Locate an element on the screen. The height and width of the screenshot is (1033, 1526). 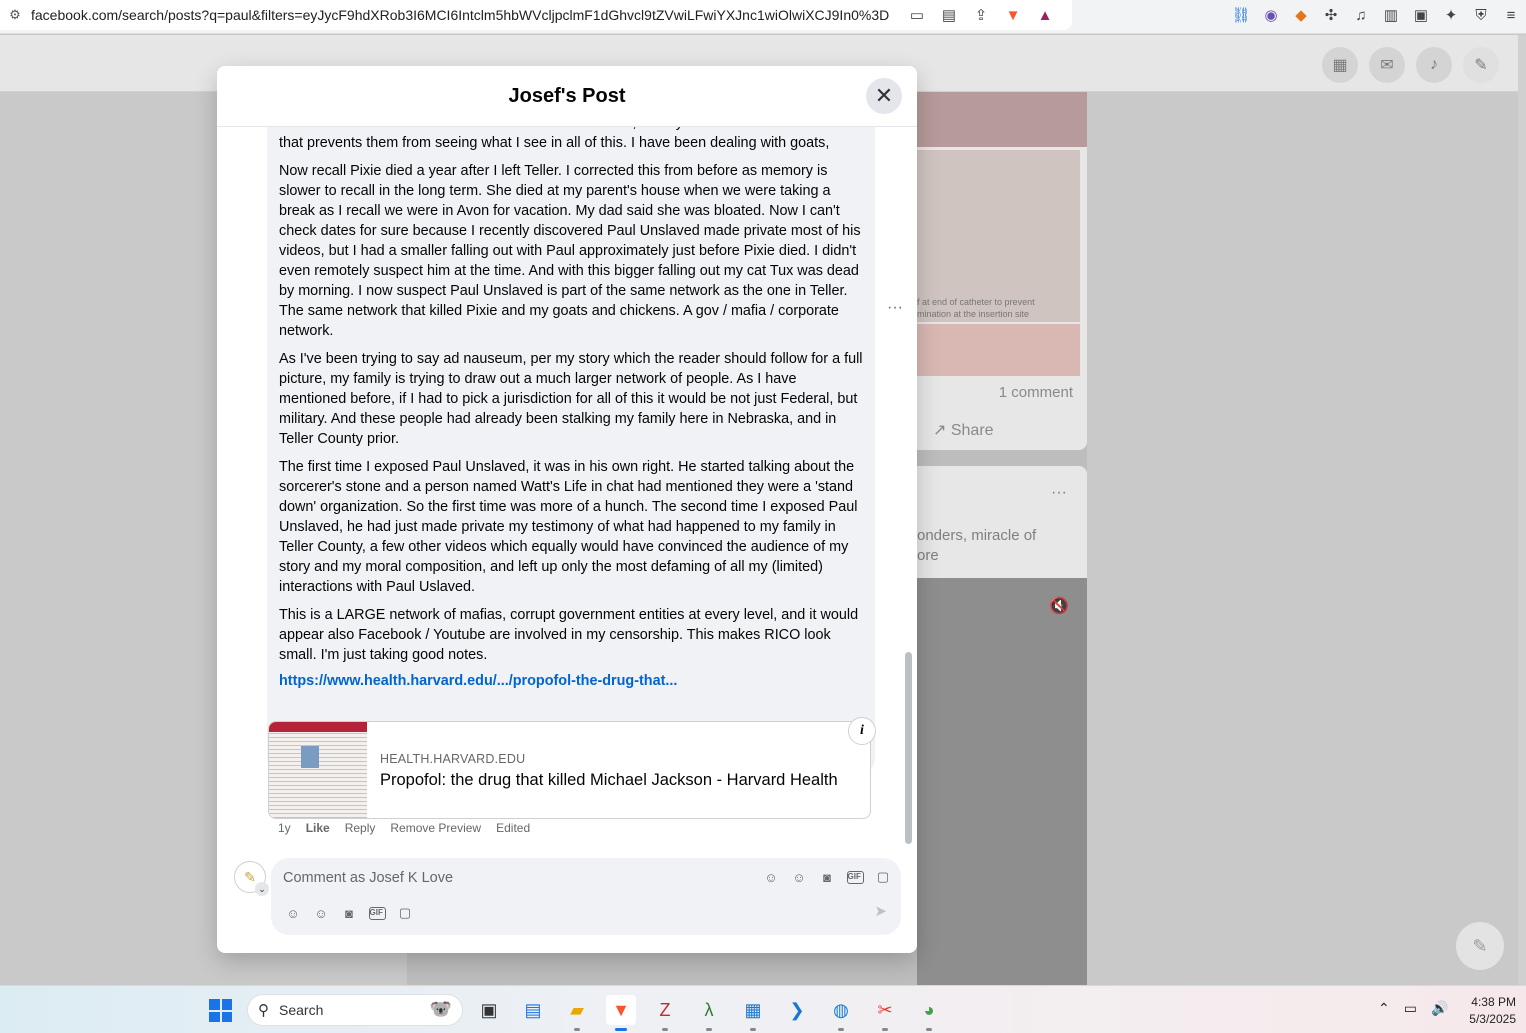
background-video: 🔇 is located at coordinates (1002, 781).